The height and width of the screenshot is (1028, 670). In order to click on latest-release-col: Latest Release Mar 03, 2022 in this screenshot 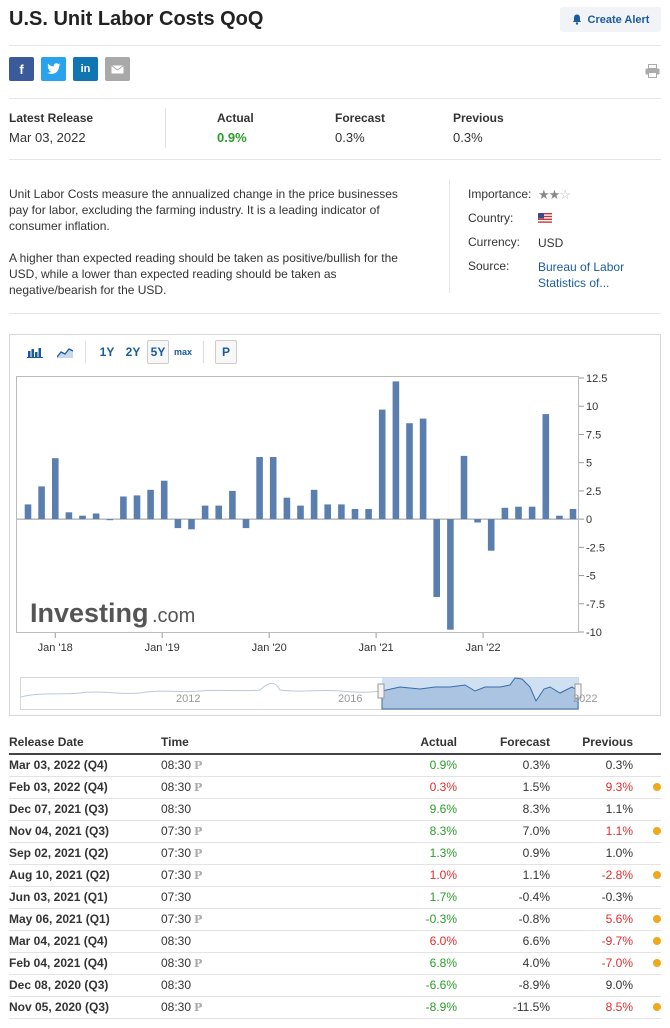, I will do `click(51, 128)`.